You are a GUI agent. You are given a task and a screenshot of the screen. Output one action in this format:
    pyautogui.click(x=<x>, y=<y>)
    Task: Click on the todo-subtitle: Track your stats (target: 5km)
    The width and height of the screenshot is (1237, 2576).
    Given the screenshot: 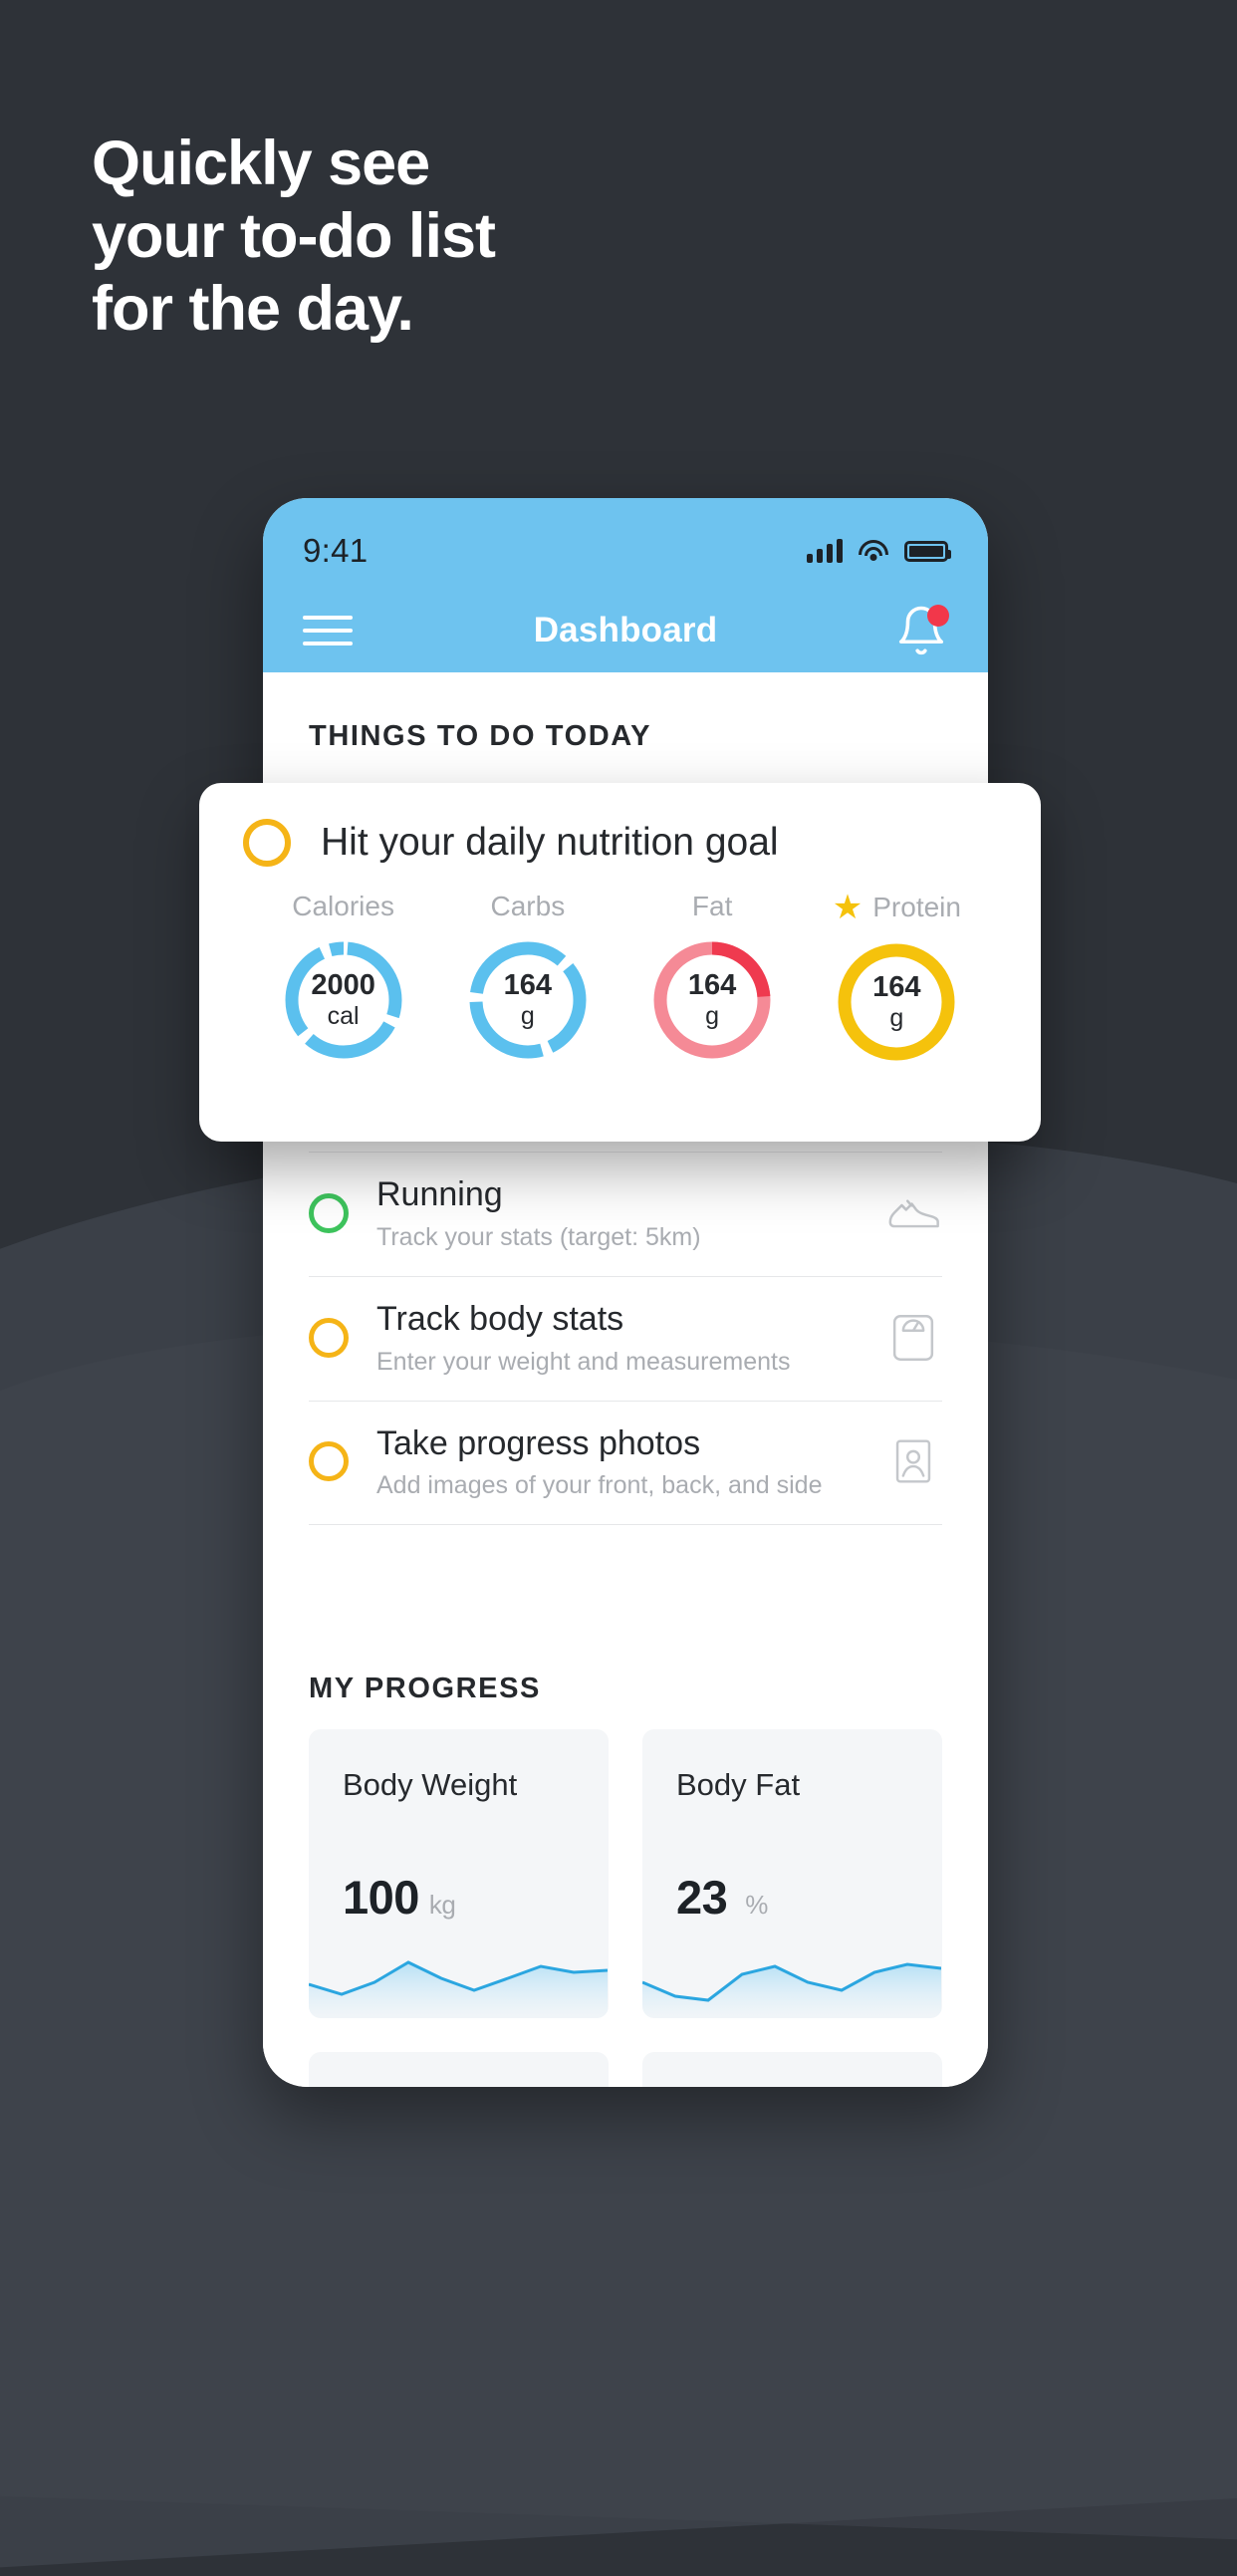 What is the action you would take?
    pyautogui.click(x=538, y=1236)
    